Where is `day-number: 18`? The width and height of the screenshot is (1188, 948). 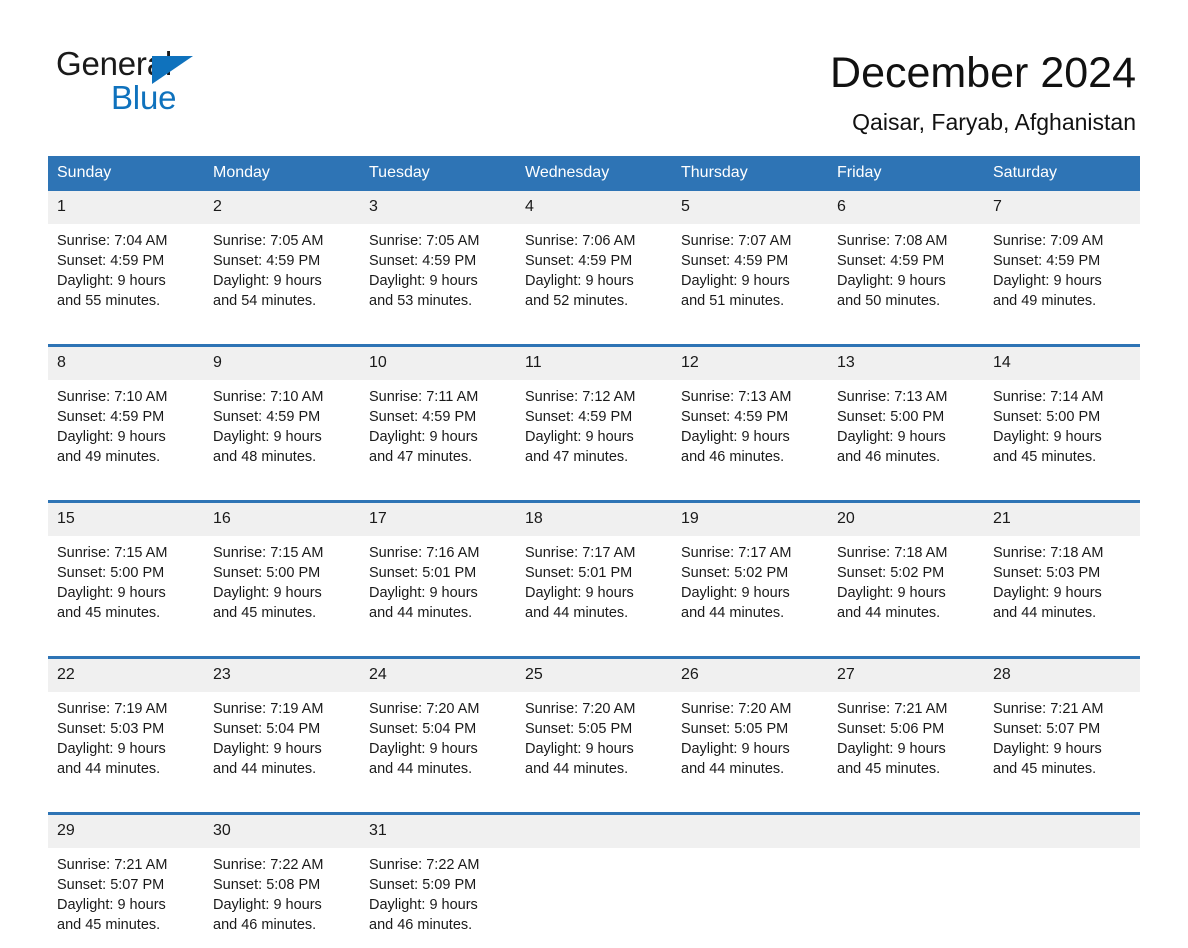 day-number: 18 is located at coordinates (594, 519).